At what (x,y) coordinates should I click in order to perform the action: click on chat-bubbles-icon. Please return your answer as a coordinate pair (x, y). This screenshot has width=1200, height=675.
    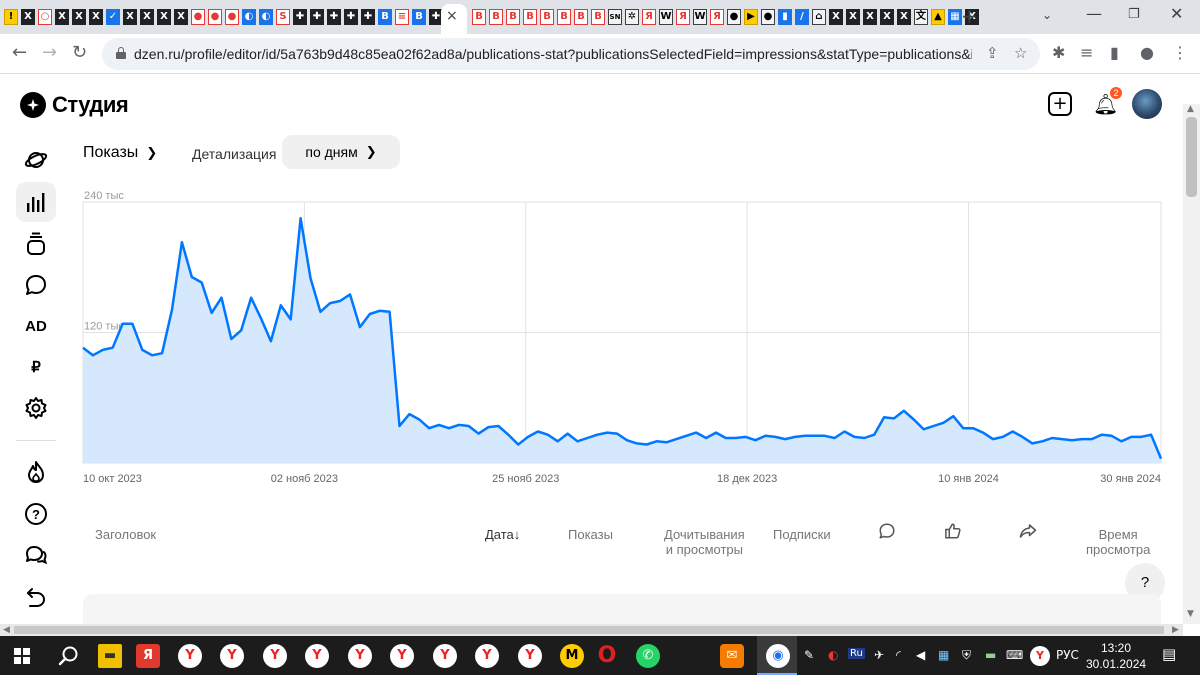
    Looking at the image, I should click on (37, 555).